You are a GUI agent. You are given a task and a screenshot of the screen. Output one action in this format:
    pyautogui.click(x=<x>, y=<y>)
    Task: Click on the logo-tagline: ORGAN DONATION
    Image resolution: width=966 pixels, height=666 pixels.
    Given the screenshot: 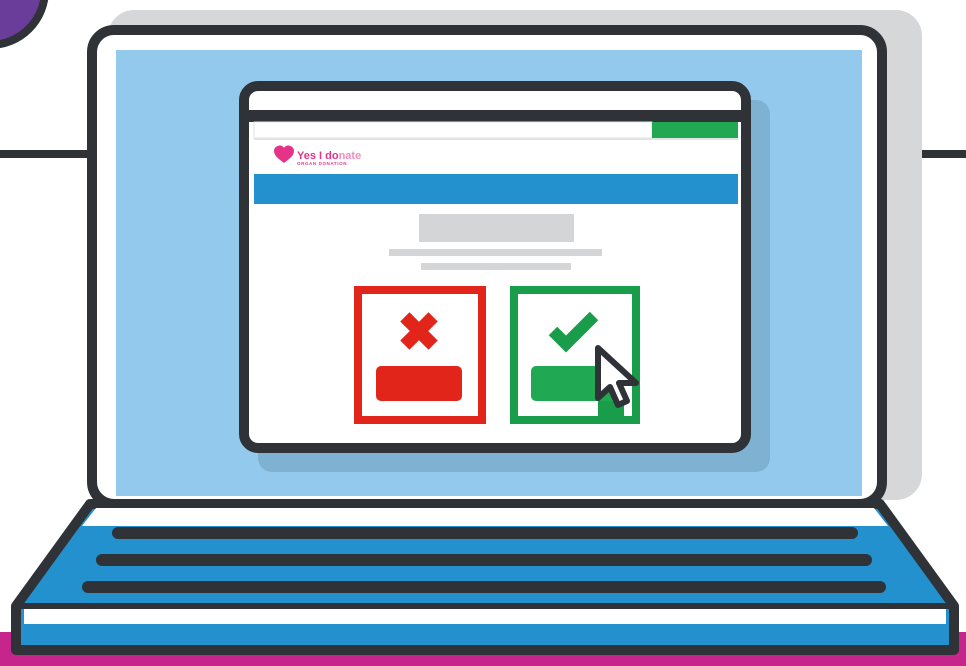 What is the action you would take?
    pyautogui.click(x=322, y=163)
    